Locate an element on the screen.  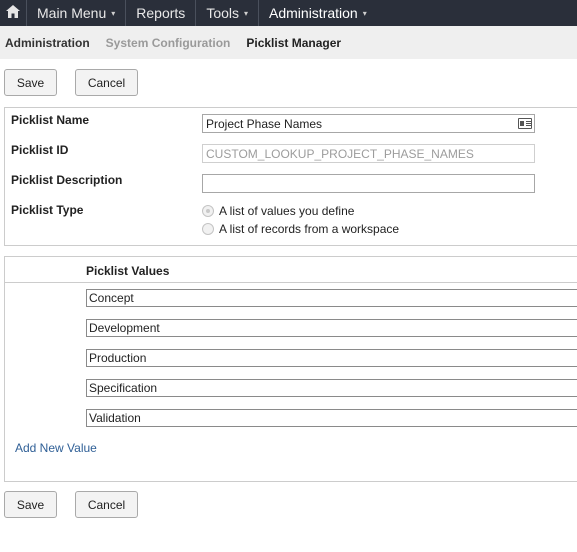
picklist-value-text: Specification is located at coordinates (123, 388).